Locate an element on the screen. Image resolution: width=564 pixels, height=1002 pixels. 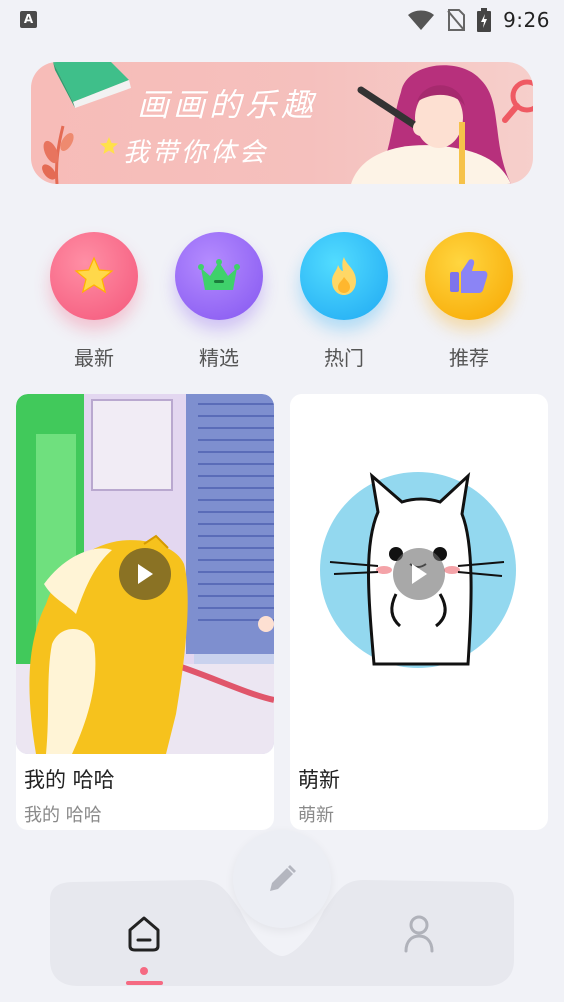
category-recommended-label: 推荐 is located at coordinates (469, 358).